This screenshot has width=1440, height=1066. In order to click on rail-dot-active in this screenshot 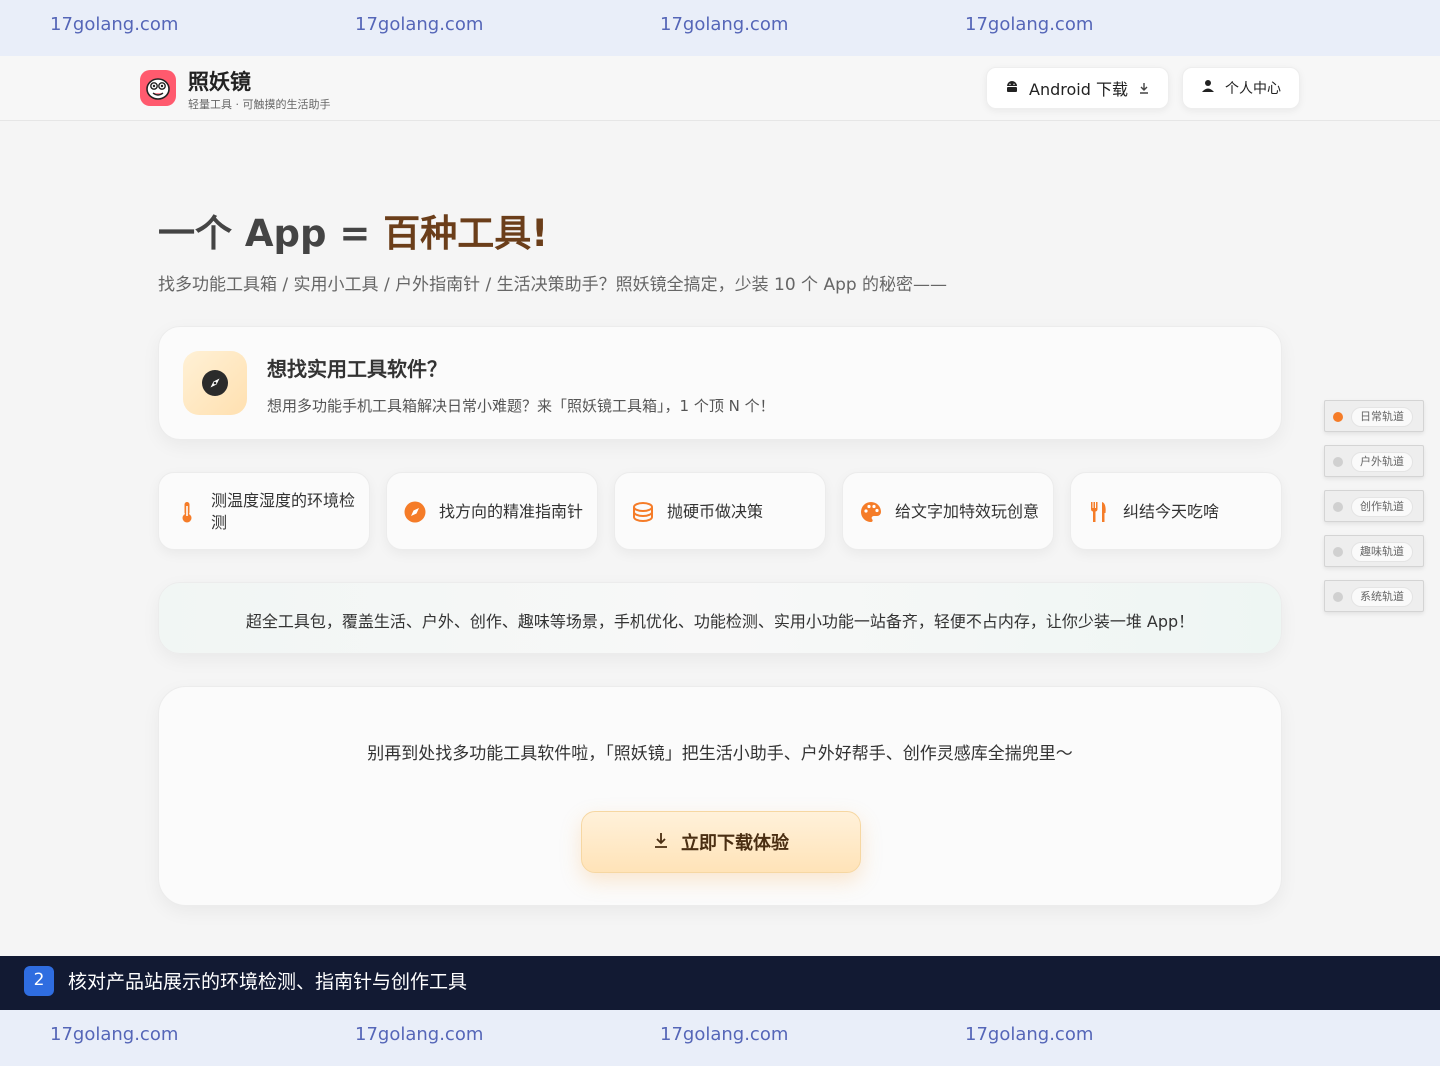, I will do `click(1338, 417)`.